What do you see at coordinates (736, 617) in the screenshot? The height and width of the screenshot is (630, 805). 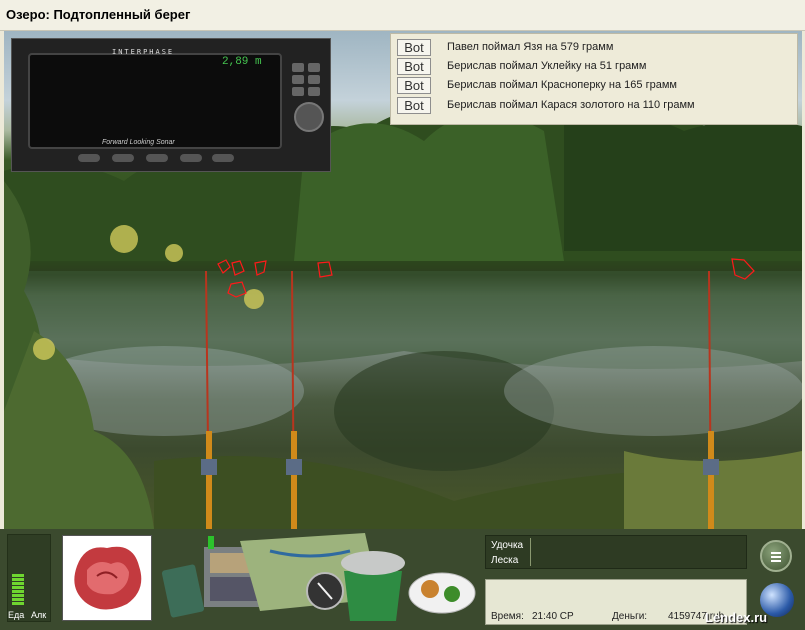 I see `site-watermark: Lendex.ru` at bounding box center [736, 617].